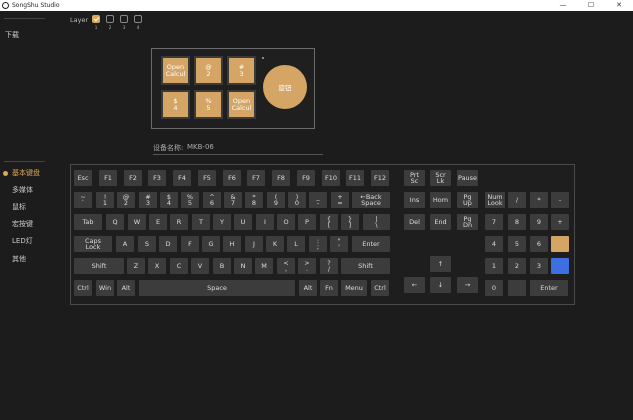 The height and width of the screenshot is (420, 633). Describe the element at coordinates (22, 224) in the screenshot. I see `sidebar-item-macro: 宏按键` at that location.